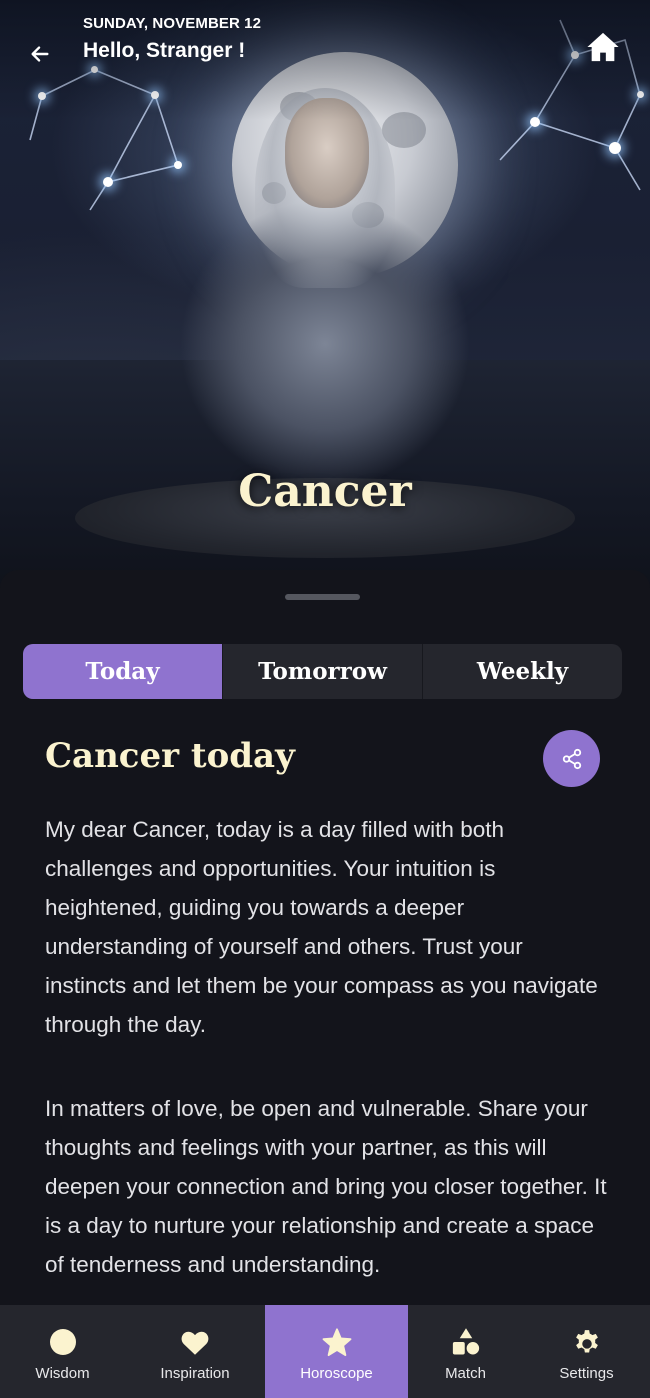  I want to click on share-icon, so click(571, 758).